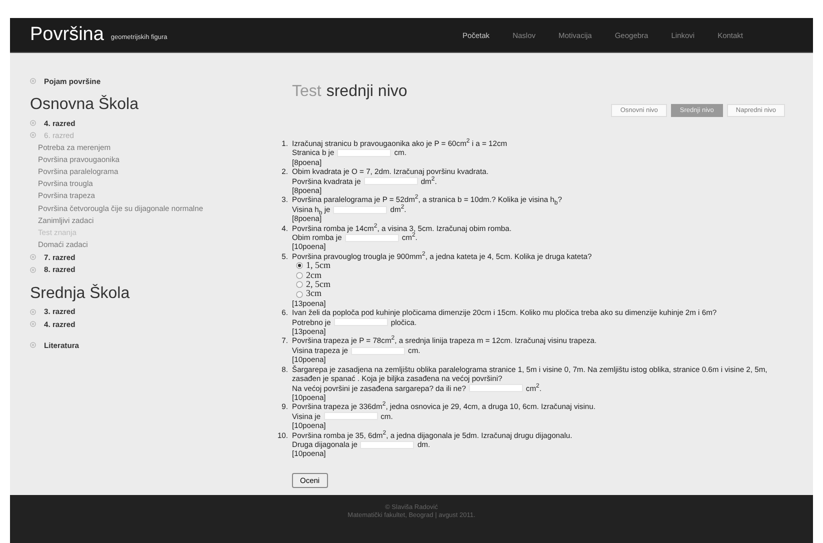 The height and width of the screenshot is (543, 823). Describe the element at coordinates (80, 293) in the screenshot. I see `sidebar-heading: Srednja Škola` at that location.